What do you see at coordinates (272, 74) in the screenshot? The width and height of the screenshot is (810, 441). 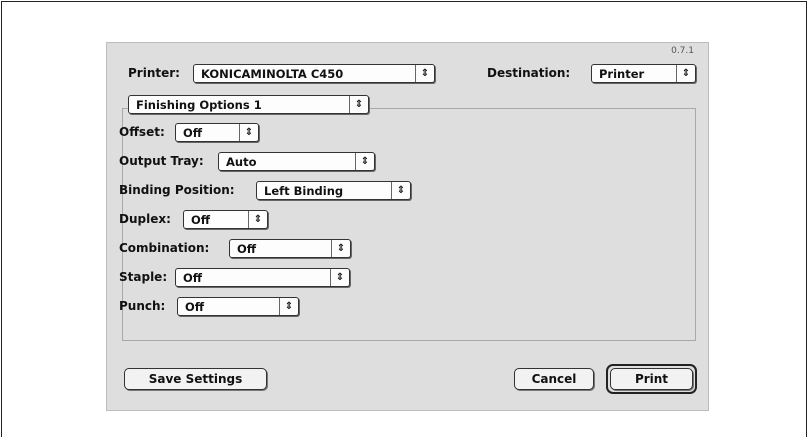 I see `printer-value: KONICAMINOLTA C450` at bounding box center [272, 74].